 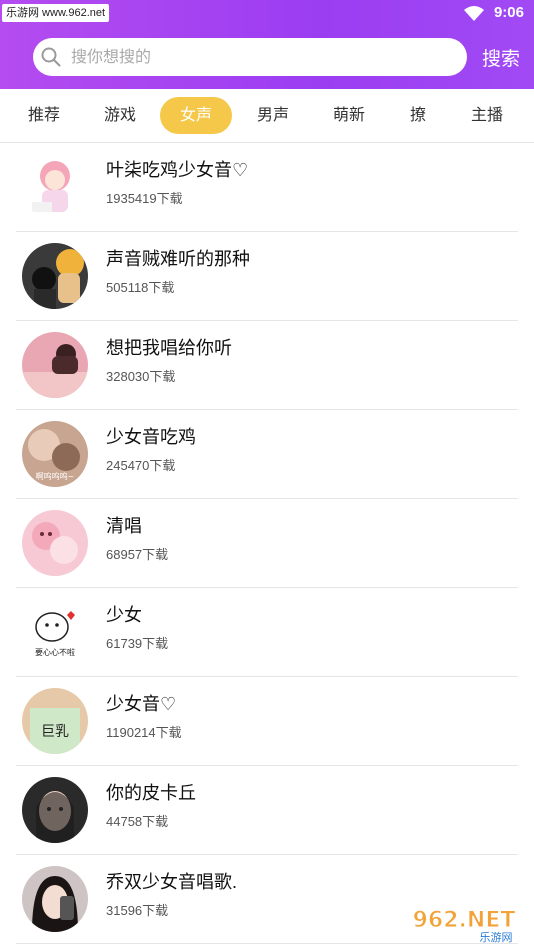 What do you see at coordinates (267, 276) in the screenshot?
I see `list-item: 声音贼难听的那种 505118下载` at bounding box center [267, 276].